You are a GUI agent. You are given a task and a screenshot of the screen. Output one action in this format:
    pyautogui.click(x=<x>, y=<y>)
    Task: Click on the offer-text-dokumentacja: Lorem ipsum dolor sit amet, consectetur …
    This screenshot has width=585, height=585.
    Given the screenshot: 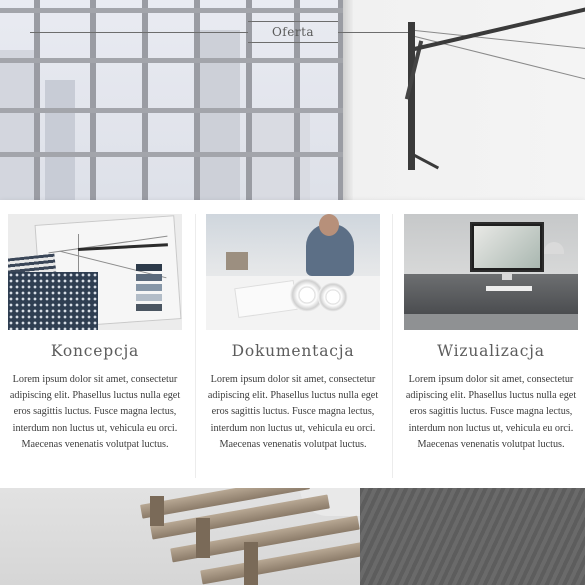 What is the action you would take?
    pyautogui.click(x=293, y=412)
    